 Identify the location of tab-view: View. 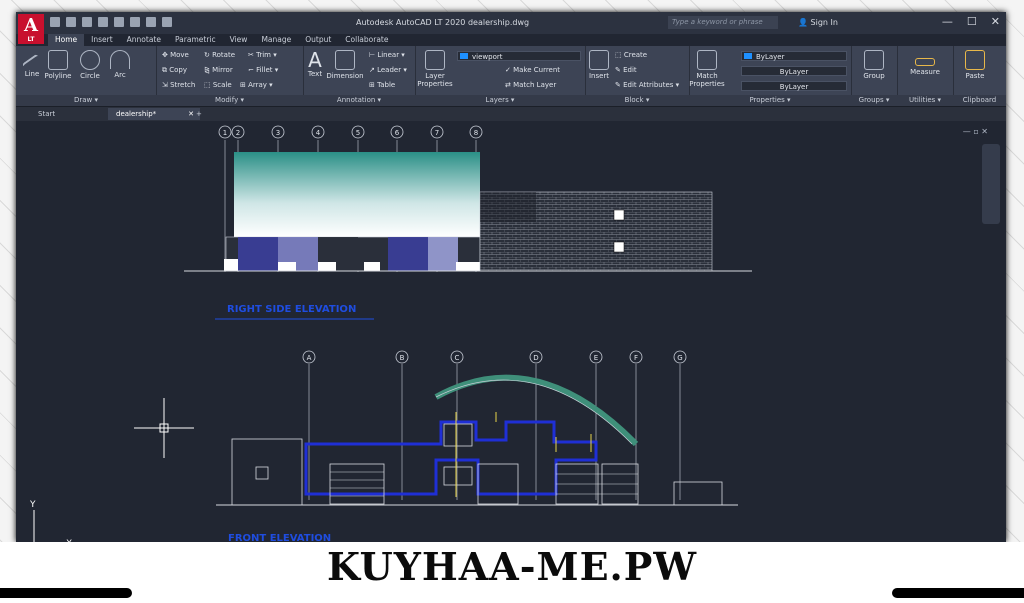
(239, 40).